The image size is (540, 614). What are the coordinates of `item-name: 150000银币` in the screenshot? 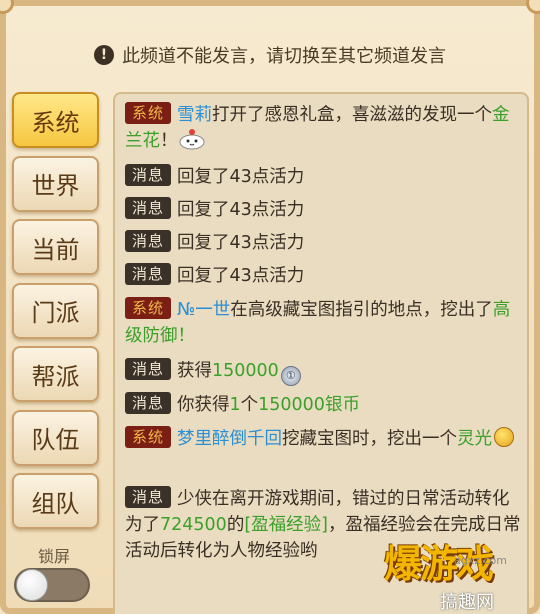 It's located at (309, 405).